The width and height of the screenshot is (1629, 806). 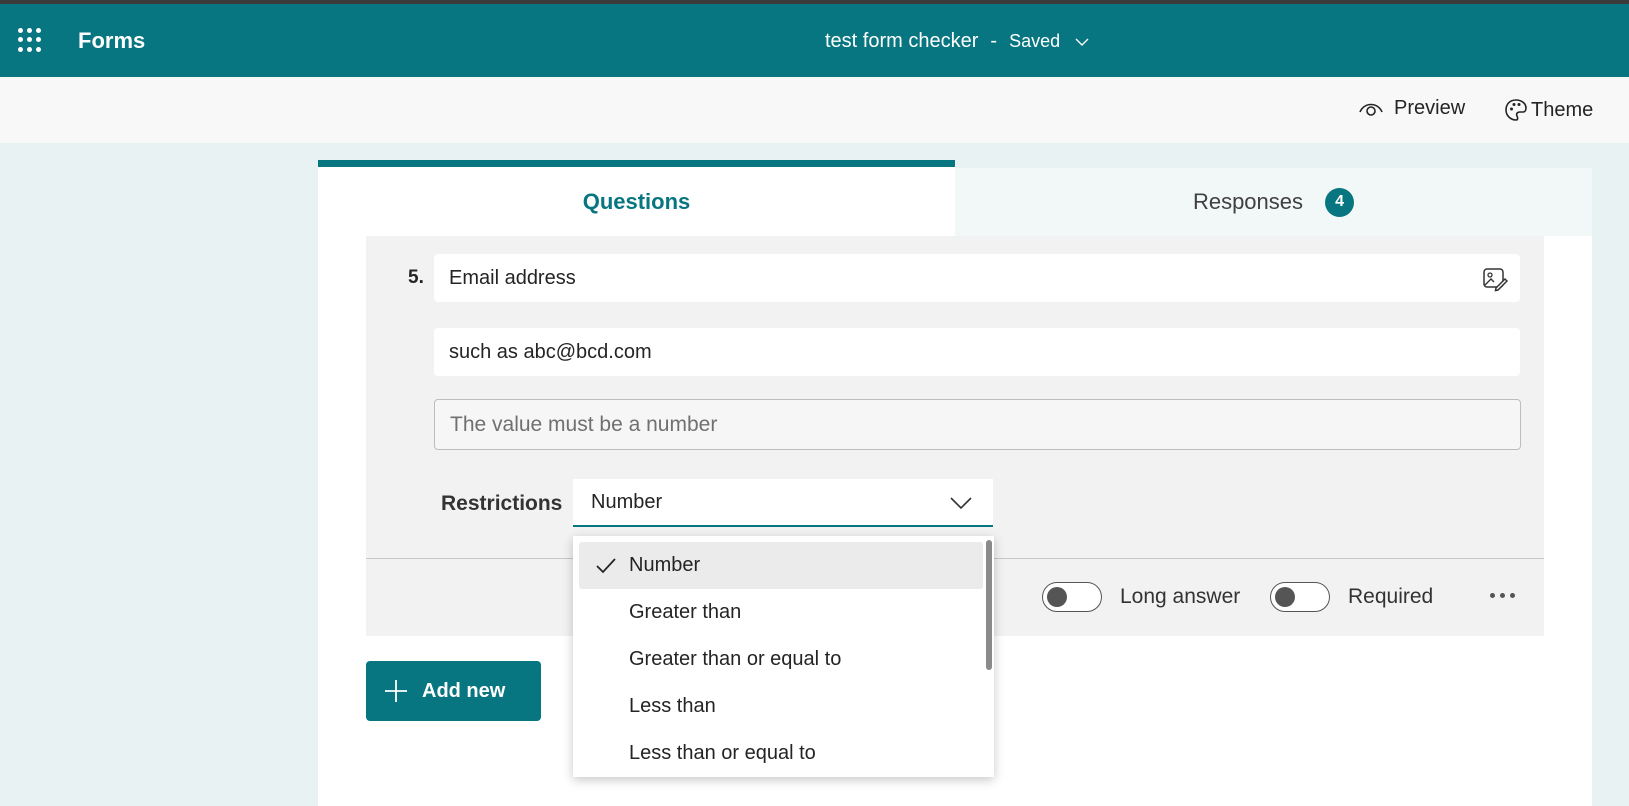 What do you see at coordinates (901, 41) in the screenshot?
I see `document-title: test form checker` at bounding box center [901, 41].